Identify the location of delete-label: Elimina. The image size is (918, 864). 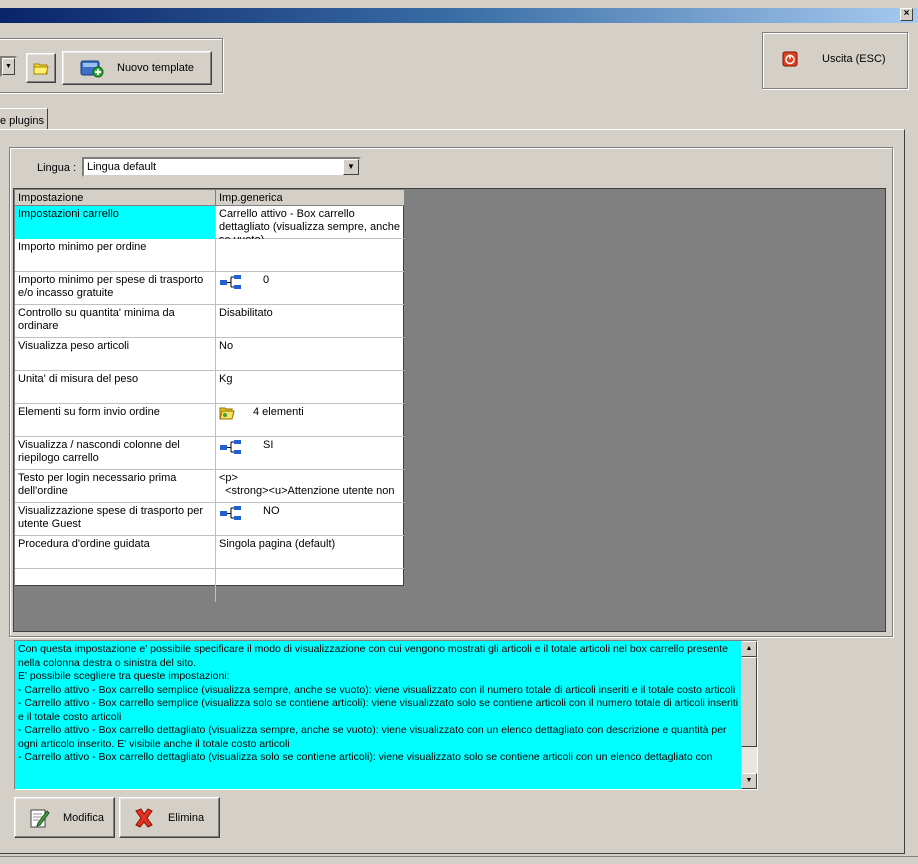
(186, 817).